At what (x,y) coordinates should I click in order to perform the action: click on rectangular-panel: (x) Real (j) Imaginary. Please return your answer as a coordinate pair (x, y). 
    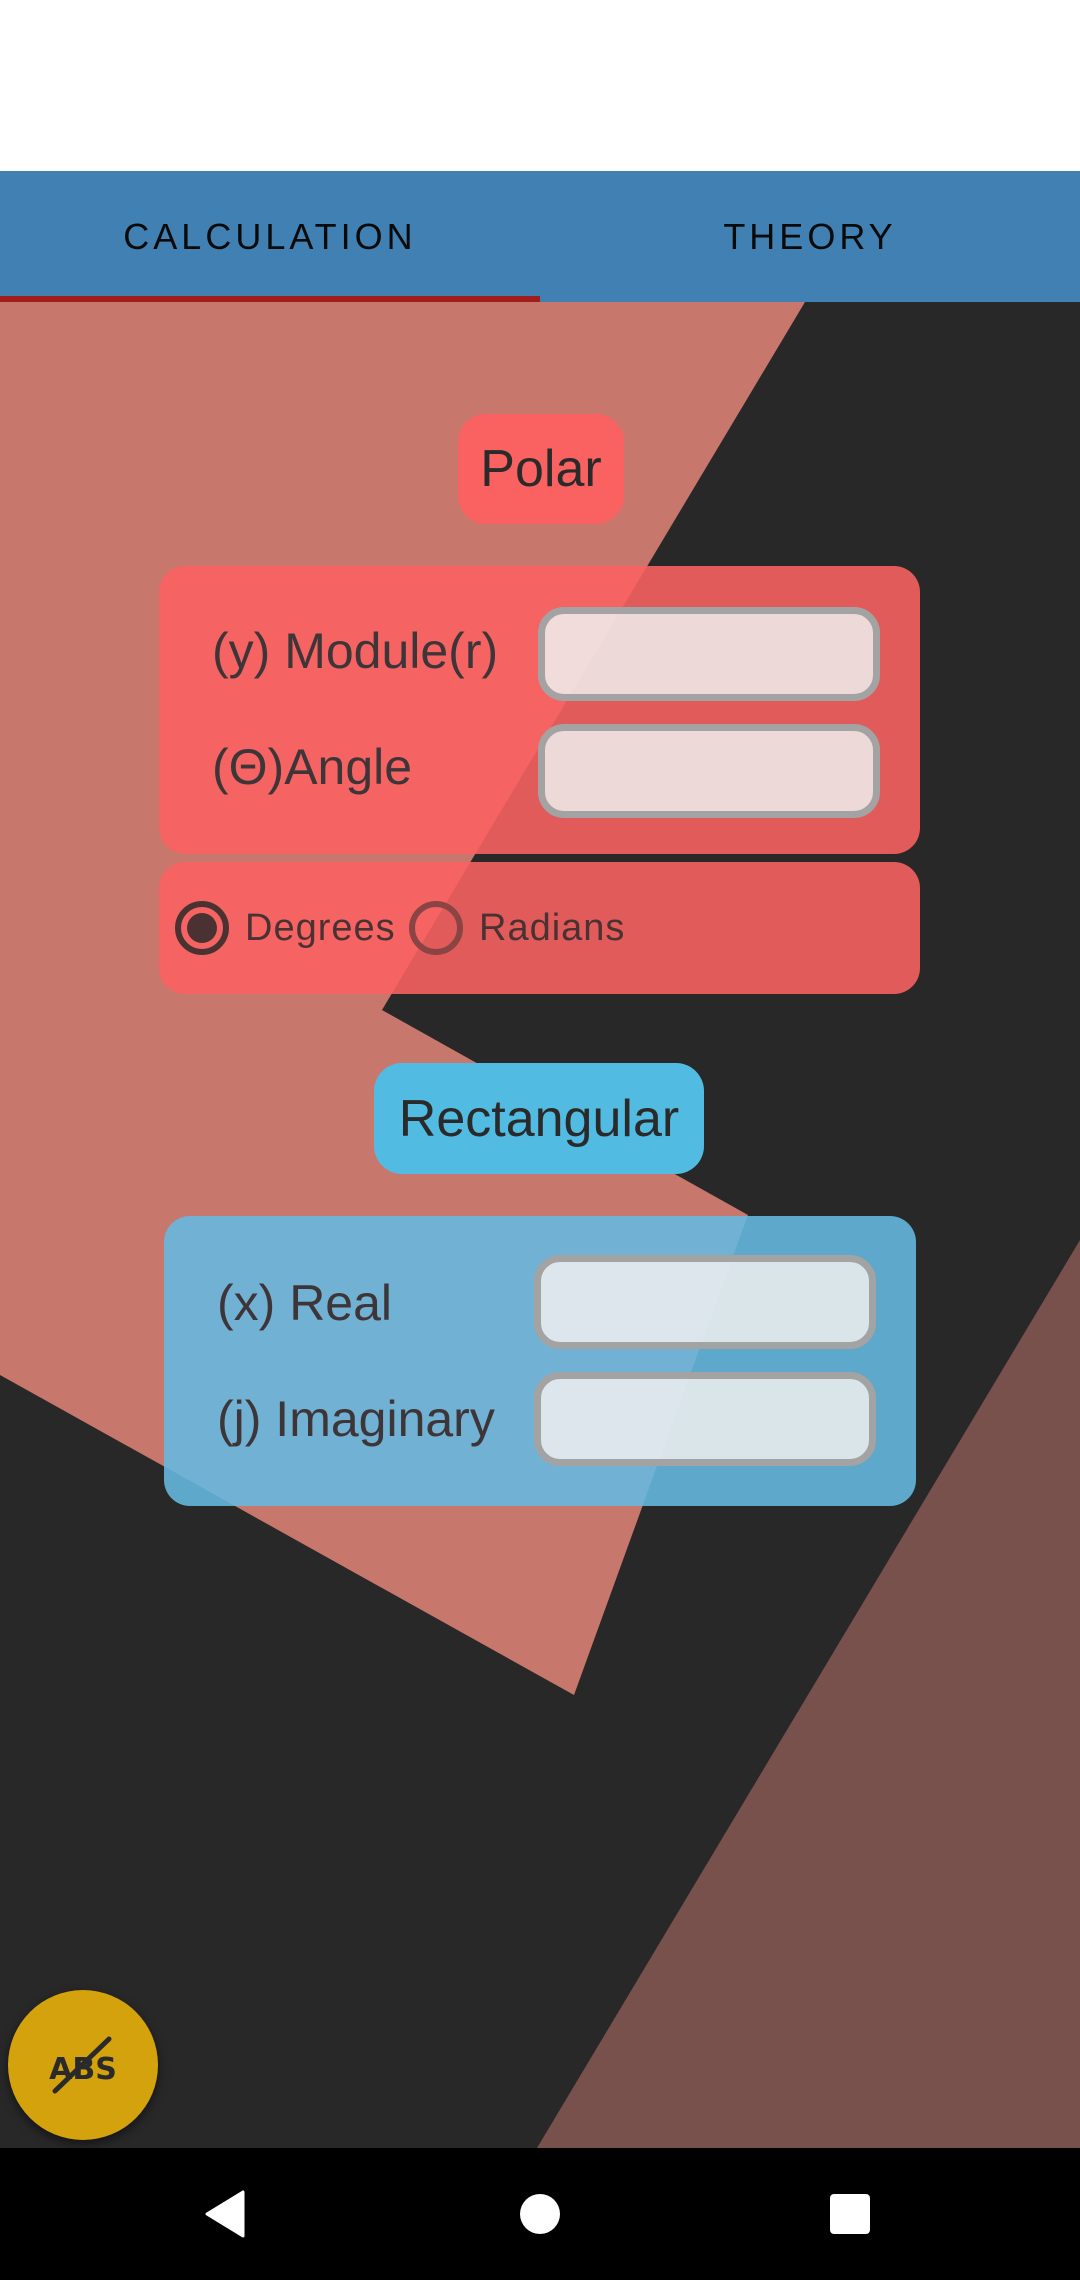
    Looking at the image, I should click on (540, 1361).